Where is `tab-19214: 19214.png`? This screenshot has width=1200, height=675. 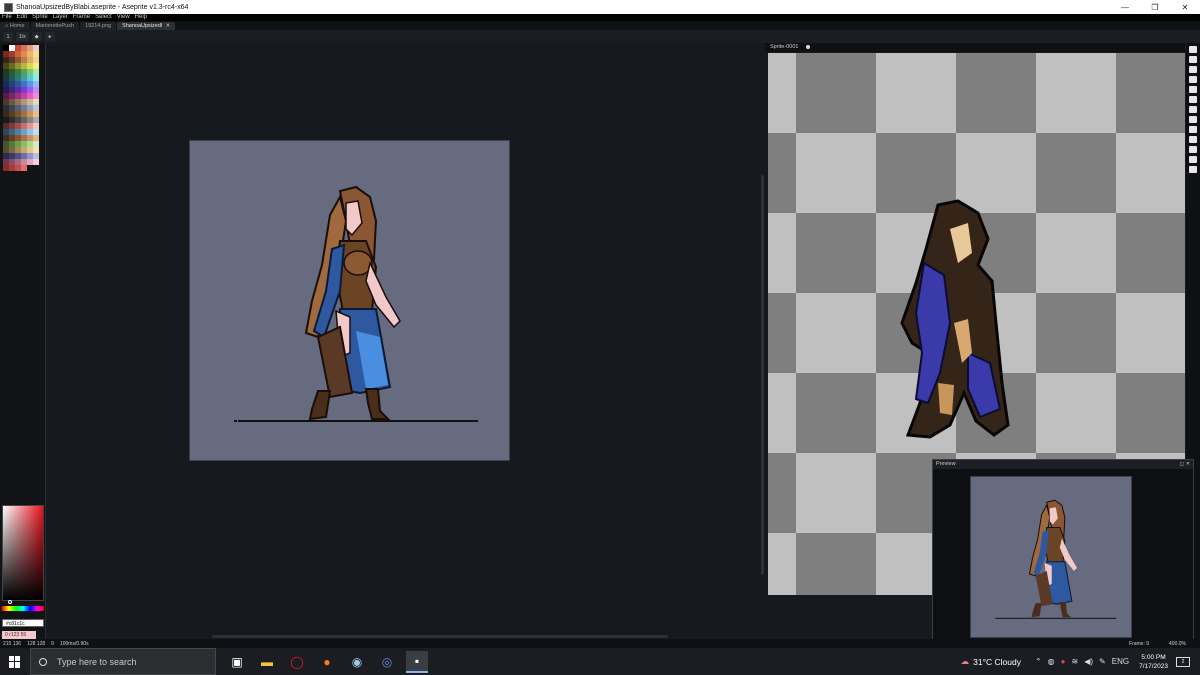 tab-19214: 19214.png is located at coordinates (98, 26).